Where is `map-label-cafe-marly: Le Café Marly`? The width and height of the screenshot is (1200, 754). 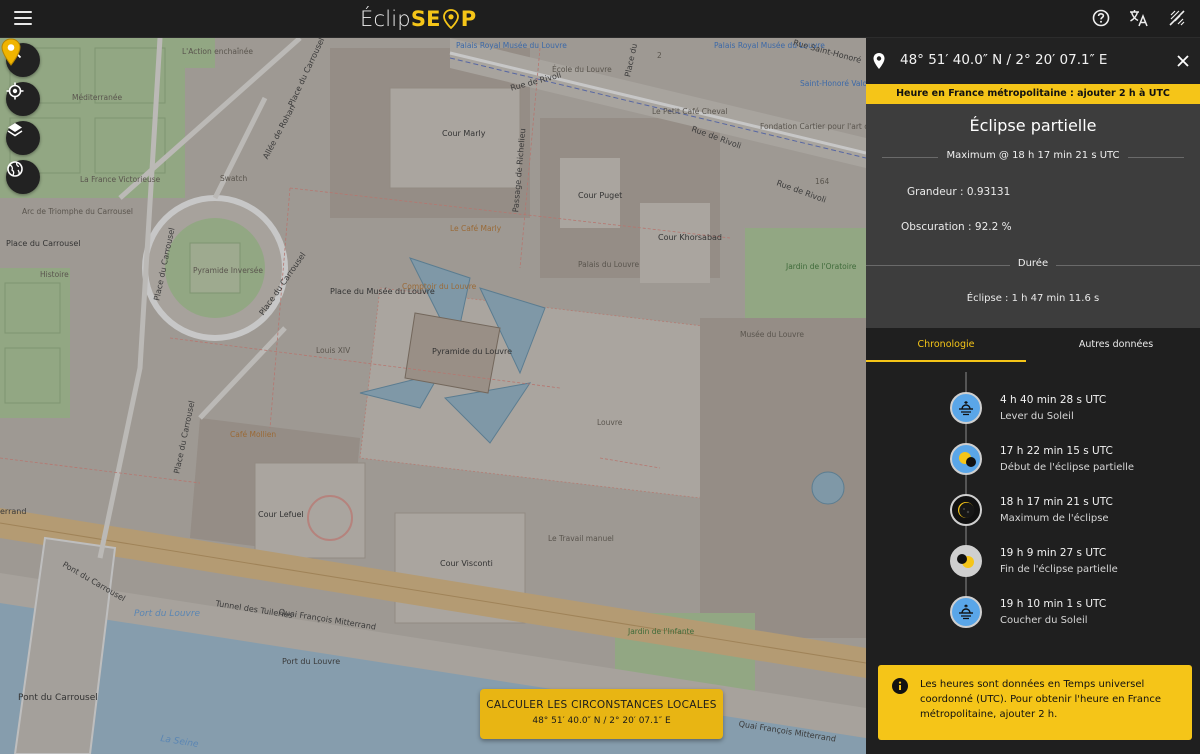 map-label-cafe-marly: Le Café Marly is located at coordinates (476, 228).